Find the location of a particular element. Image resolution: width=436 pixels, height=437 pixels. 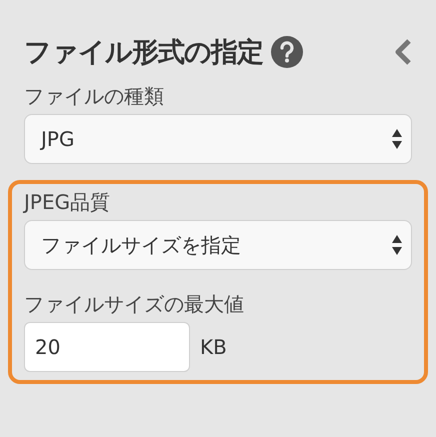

field-label: ファイルサイズの最大値 is located at coordinates (134, 304).